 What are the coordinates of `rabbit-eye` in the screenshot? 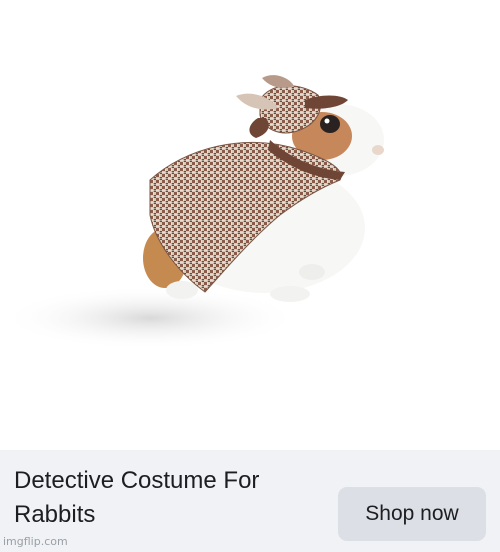 It's located at (330, 124).